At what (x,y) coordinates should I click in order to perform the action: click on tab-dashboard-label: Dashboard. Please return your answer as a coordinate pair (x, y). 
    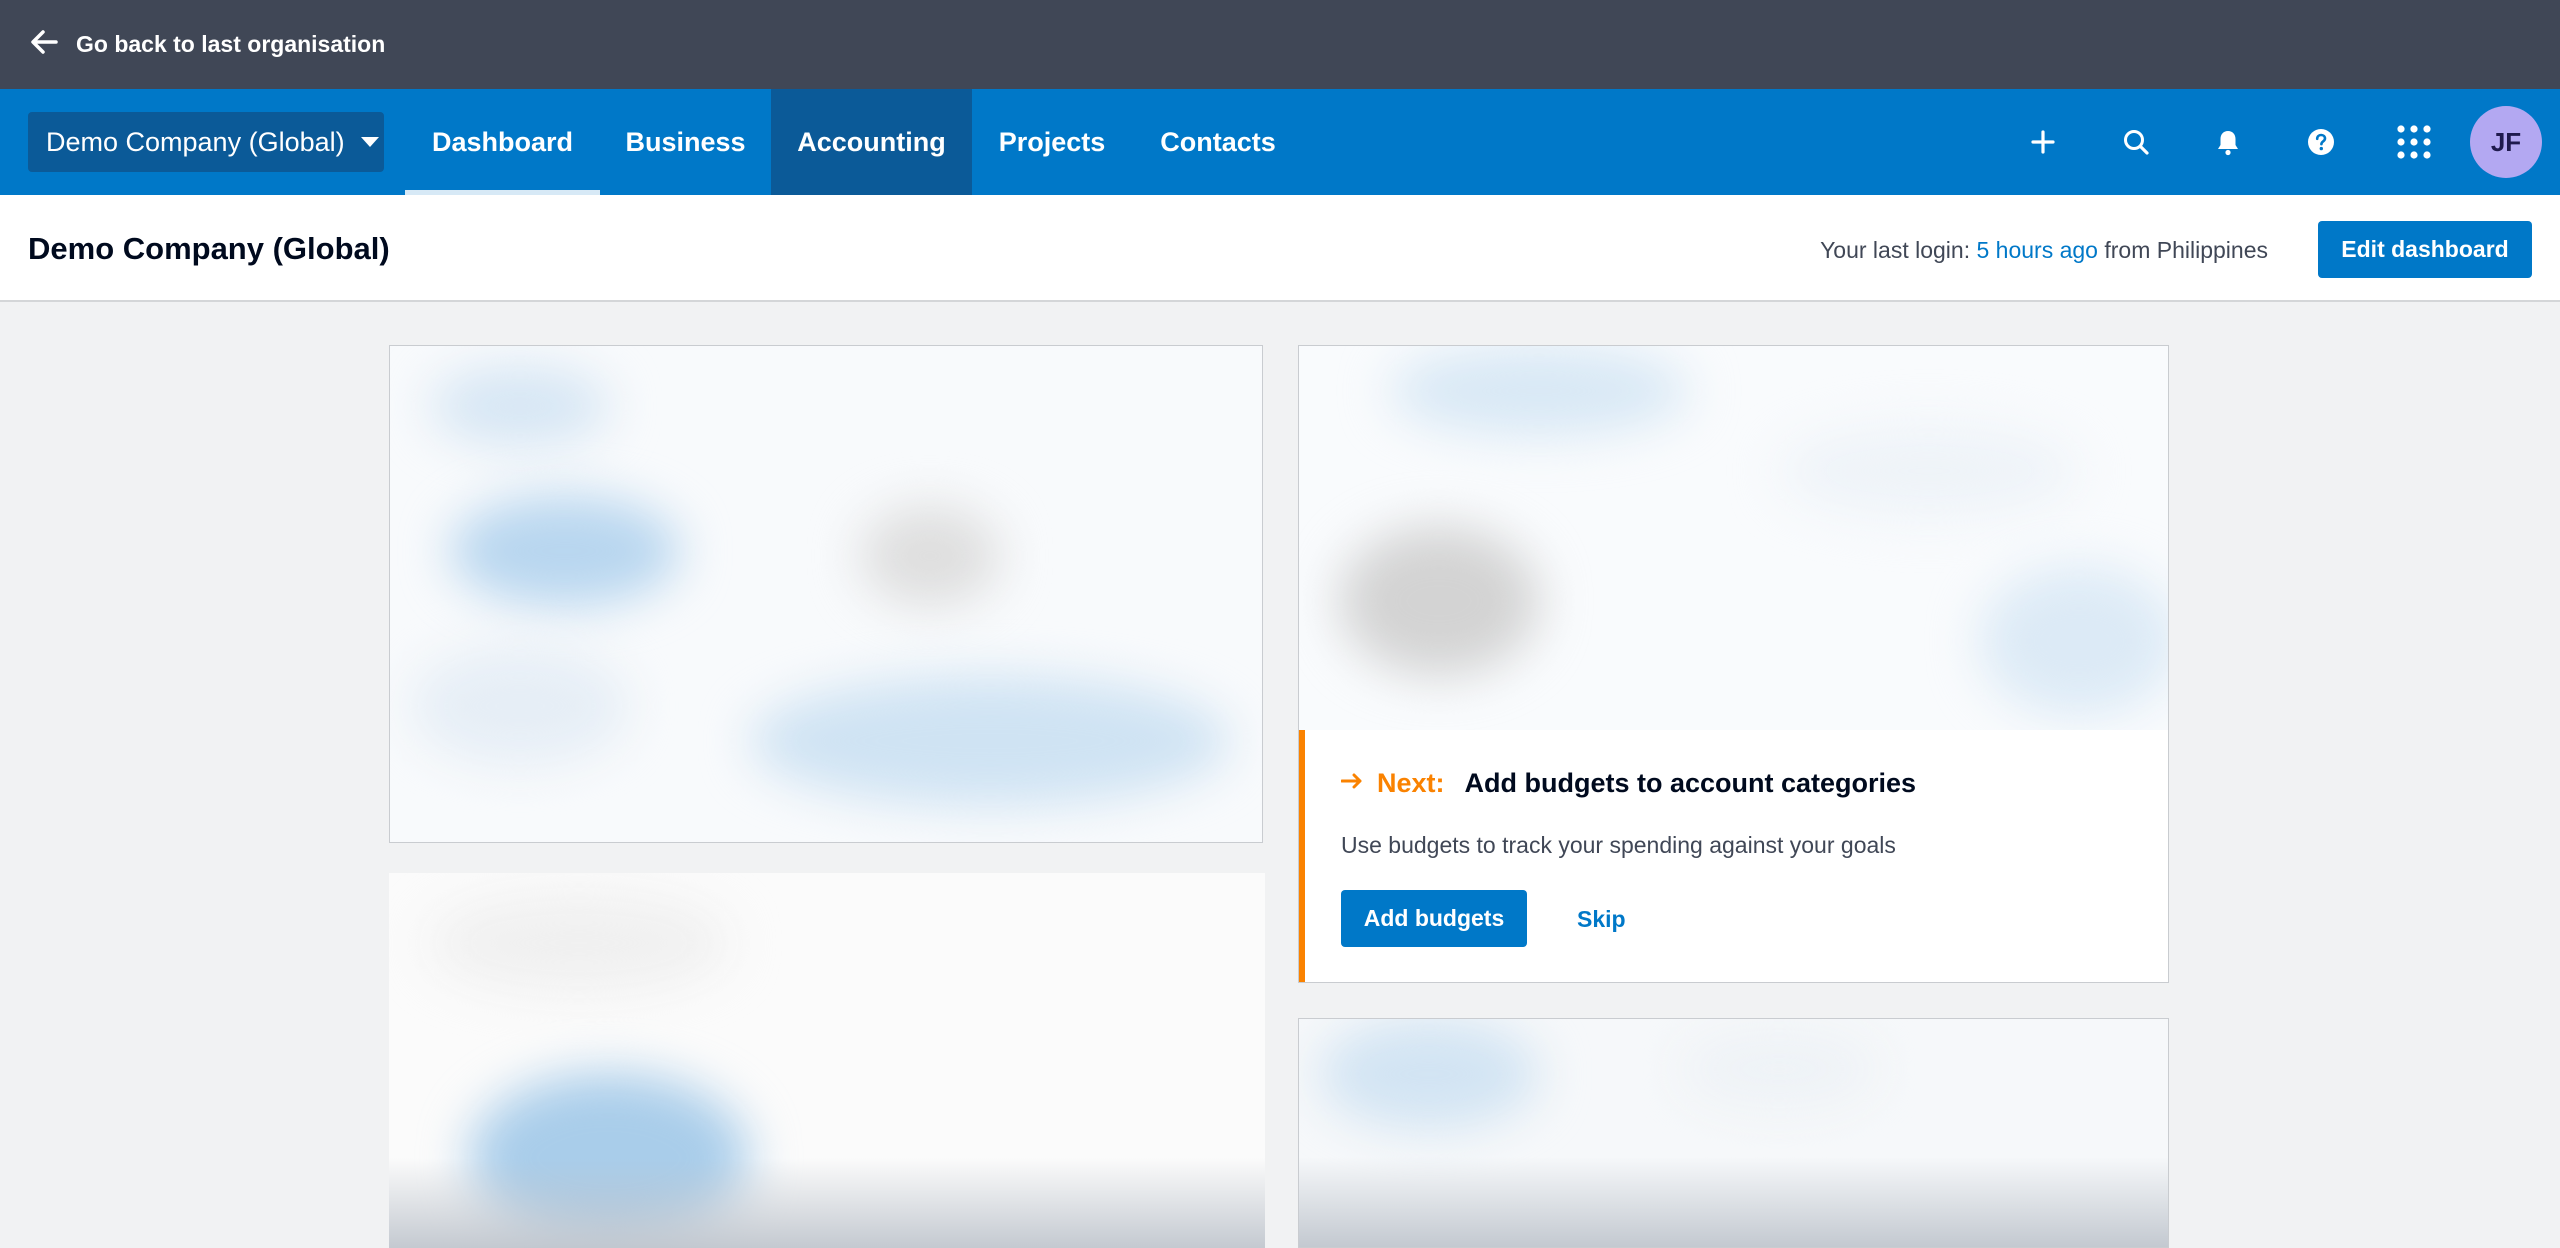
    Looking at the image, I should click on (502, 141).